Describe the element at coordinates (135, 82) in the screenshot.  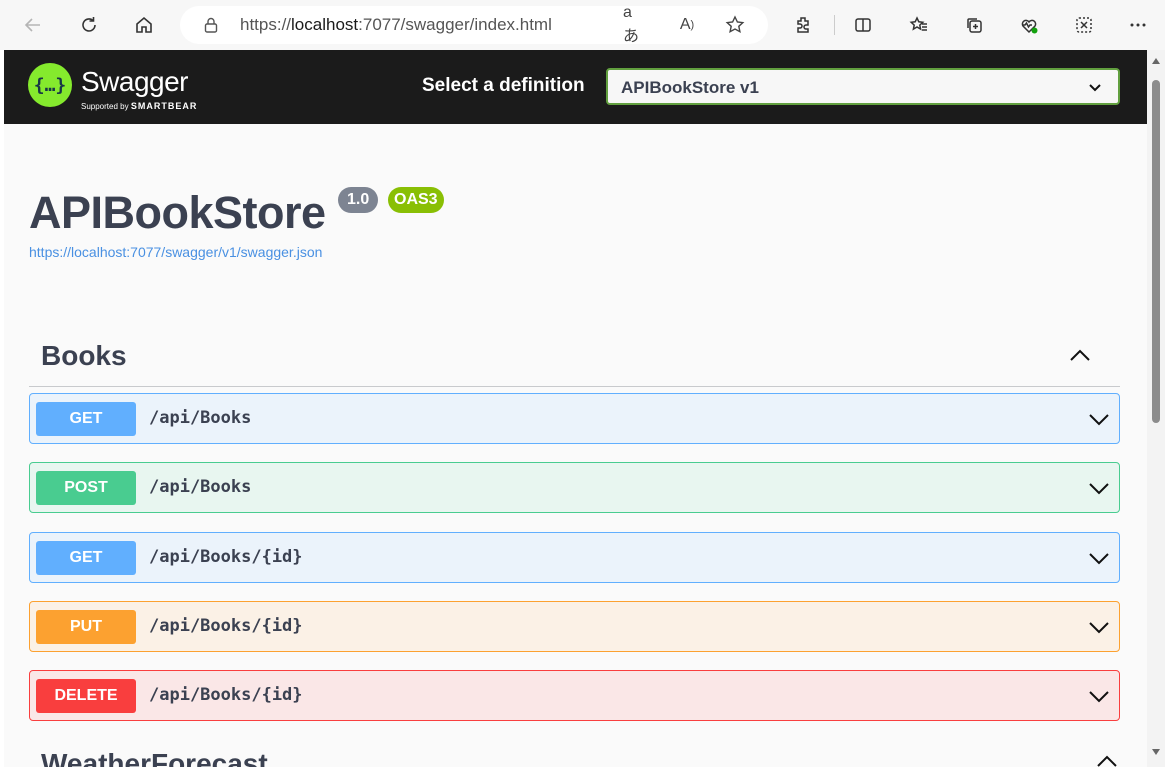
I see `logo-title: Swagger` at that location.